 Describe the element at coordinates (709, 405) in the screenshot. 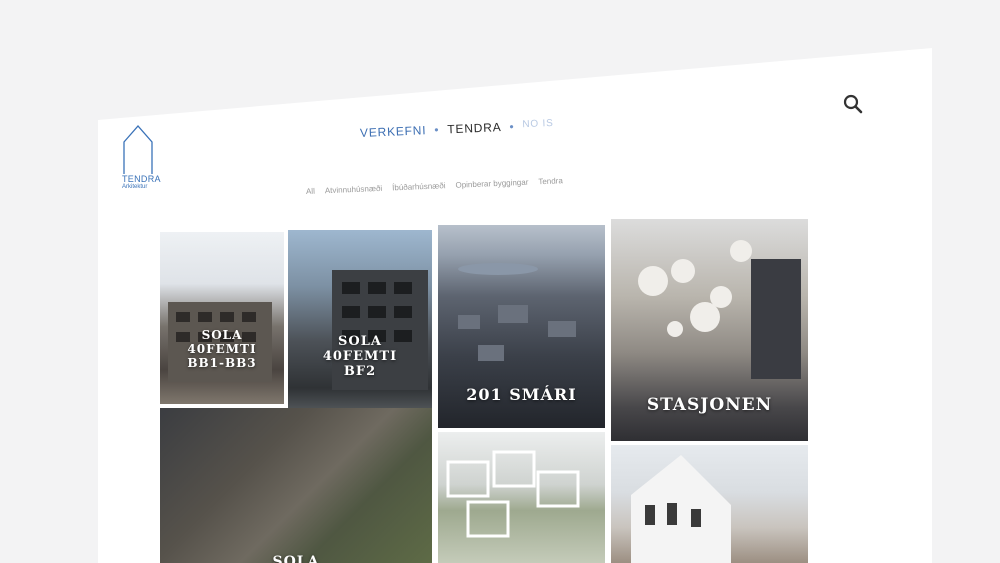

I see `project-title: STASJONEN` at that location.